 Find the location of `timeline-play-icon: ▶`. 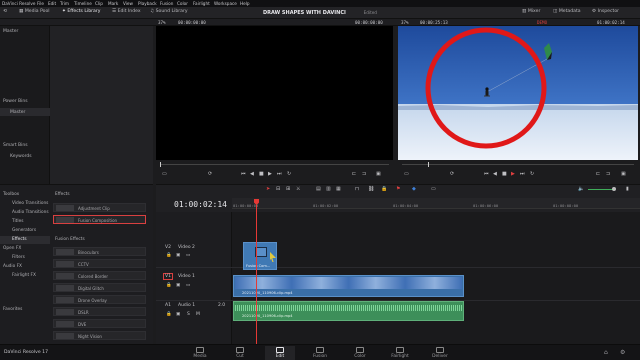

timeline-play-icon: ▶ is located at coordinates (513, 174).